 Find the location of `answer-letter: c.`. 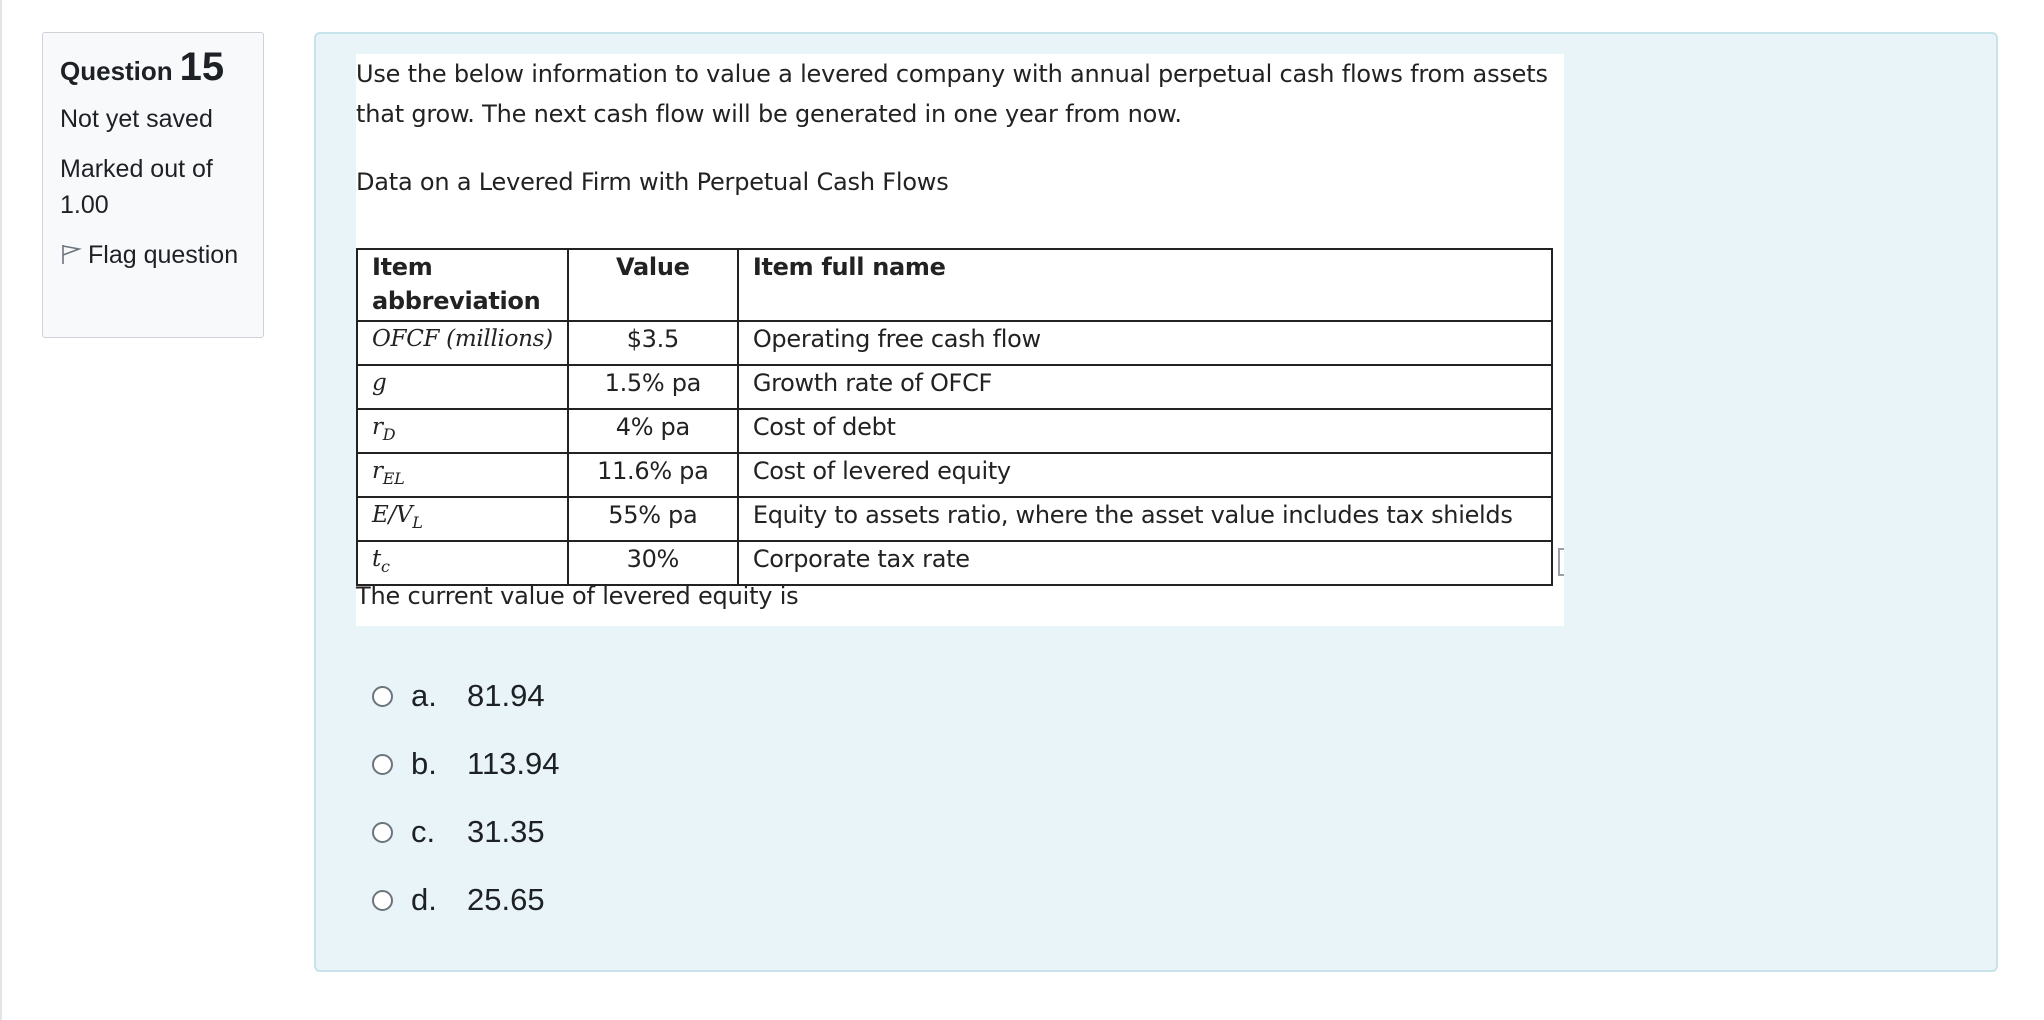

answer-letter: c. is located at coordinates (423, 831).